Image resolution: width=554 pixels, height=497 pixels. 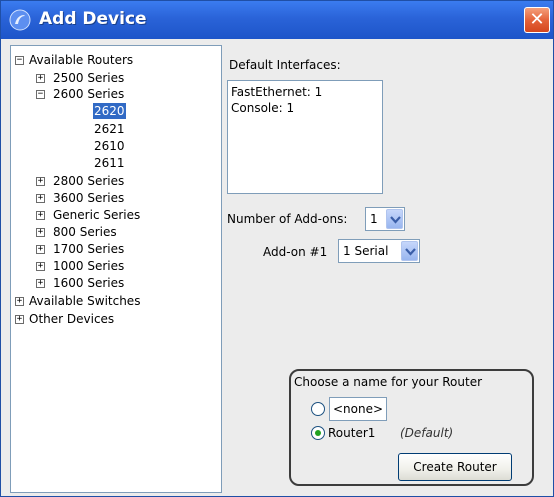 What do you see at coordinates (358, 409) in the screenshot?
I see `router-name-input: <none>` at bounding box center [358, 409].